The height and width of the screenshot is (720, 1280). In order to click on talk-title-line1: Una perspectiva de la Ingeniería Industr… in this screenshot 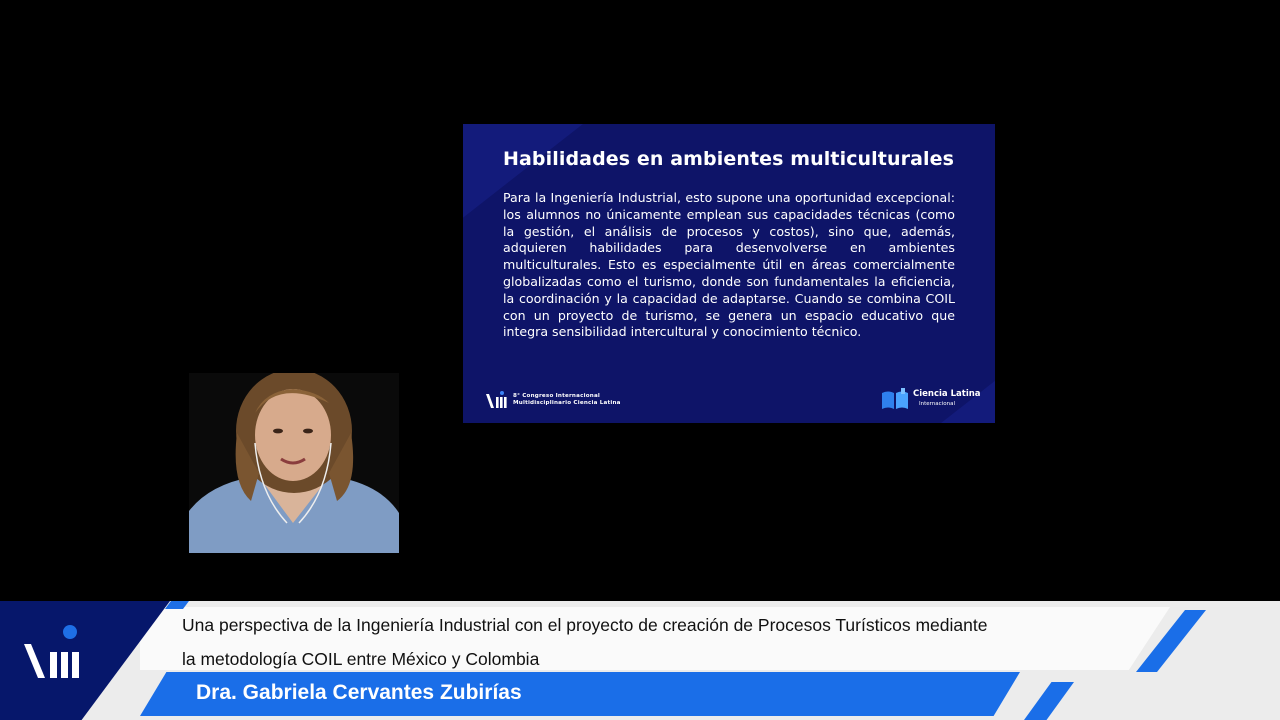, I will do `click(585, 625)`.